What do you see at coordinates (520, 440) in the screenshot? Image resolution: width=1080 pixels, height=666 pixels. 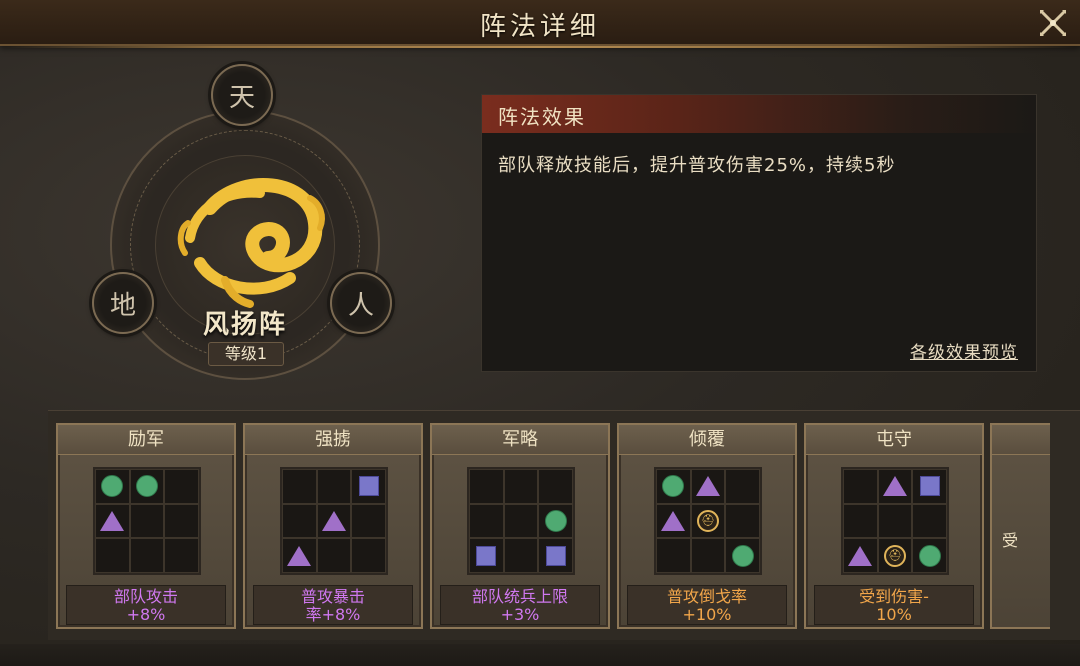 I see `card-title: 军略` at bounding box center [520, 440].